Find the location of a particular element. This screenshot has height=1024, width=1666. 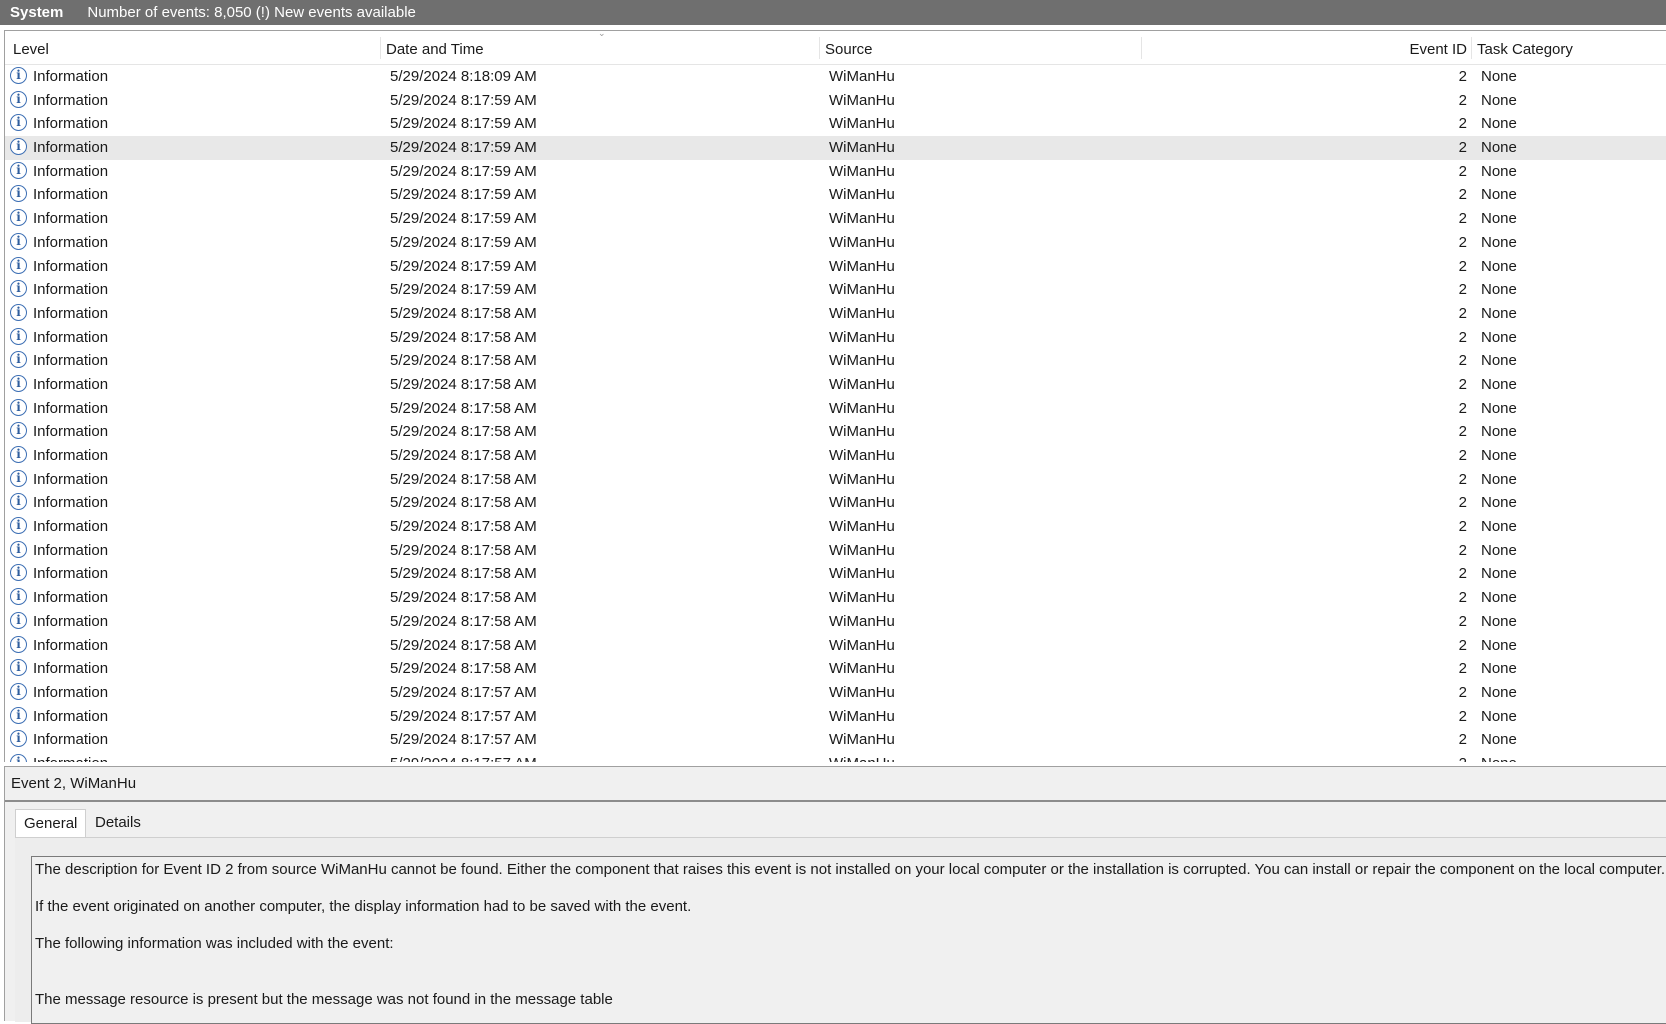

column-header-source: Source is located at coordinates (849, 49).